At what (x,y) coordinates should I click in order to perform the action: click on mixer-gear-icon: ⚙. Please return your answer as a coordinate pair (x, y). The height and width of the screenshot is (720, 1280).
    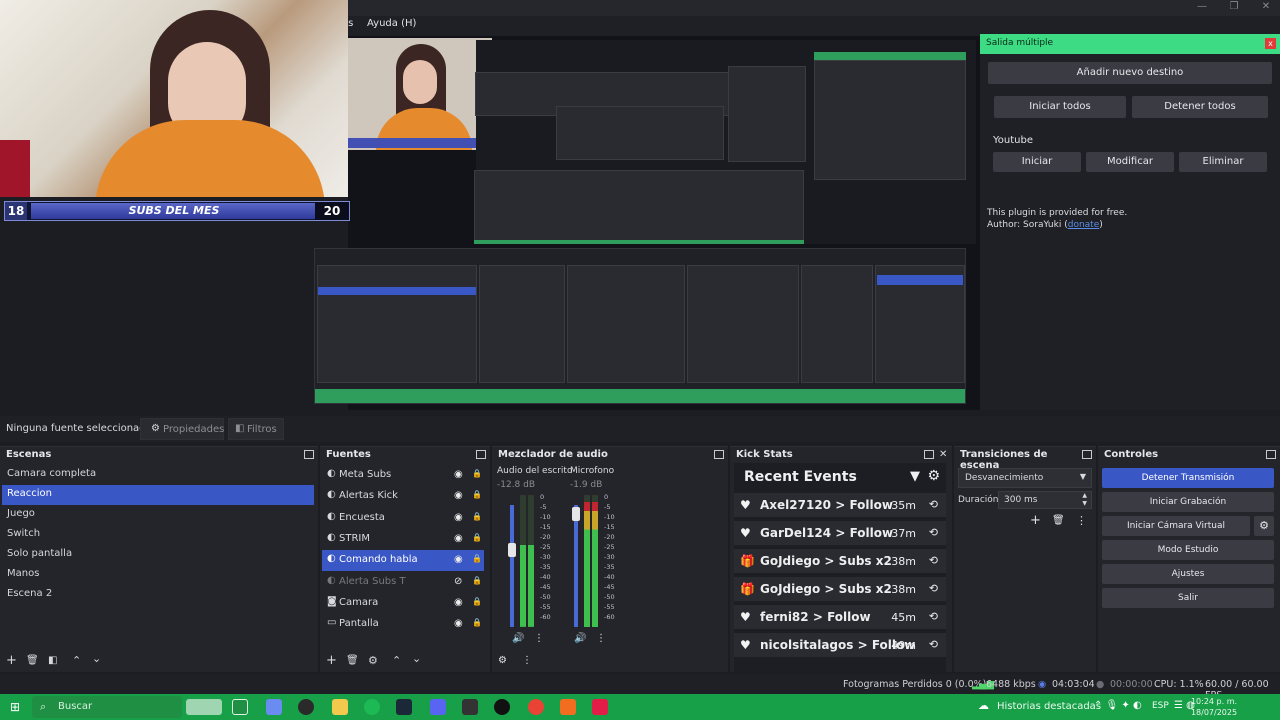
    Looking at the image, I should click on (502, 660).